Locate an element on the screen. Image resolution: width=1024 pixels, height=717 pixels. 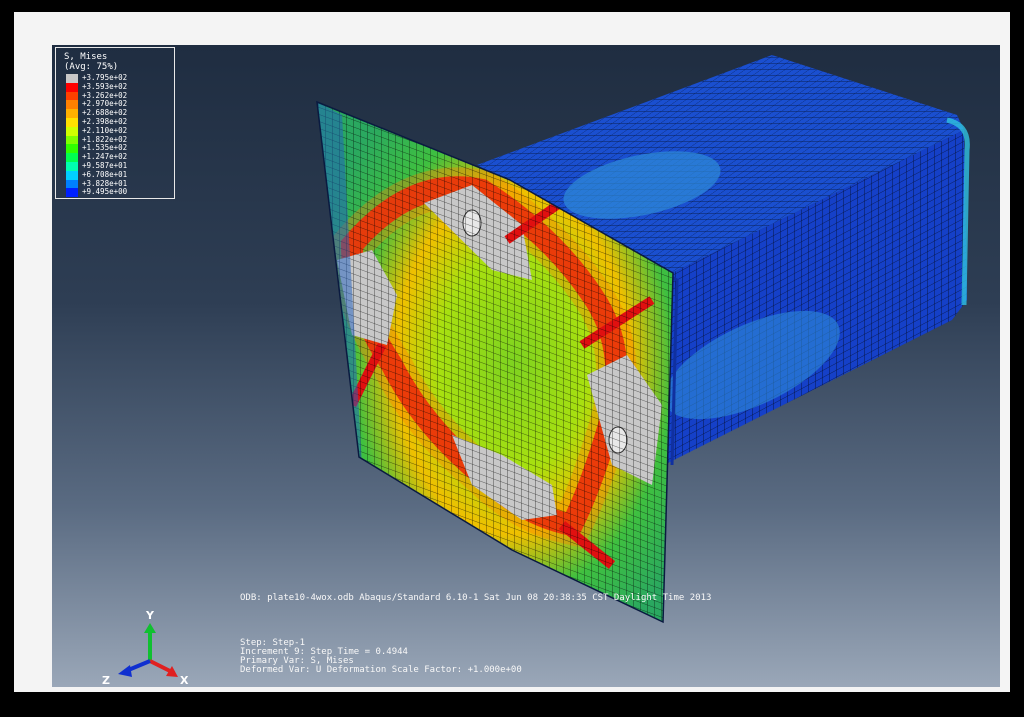
triad-x-label: X is located at coordinates (184, 680).